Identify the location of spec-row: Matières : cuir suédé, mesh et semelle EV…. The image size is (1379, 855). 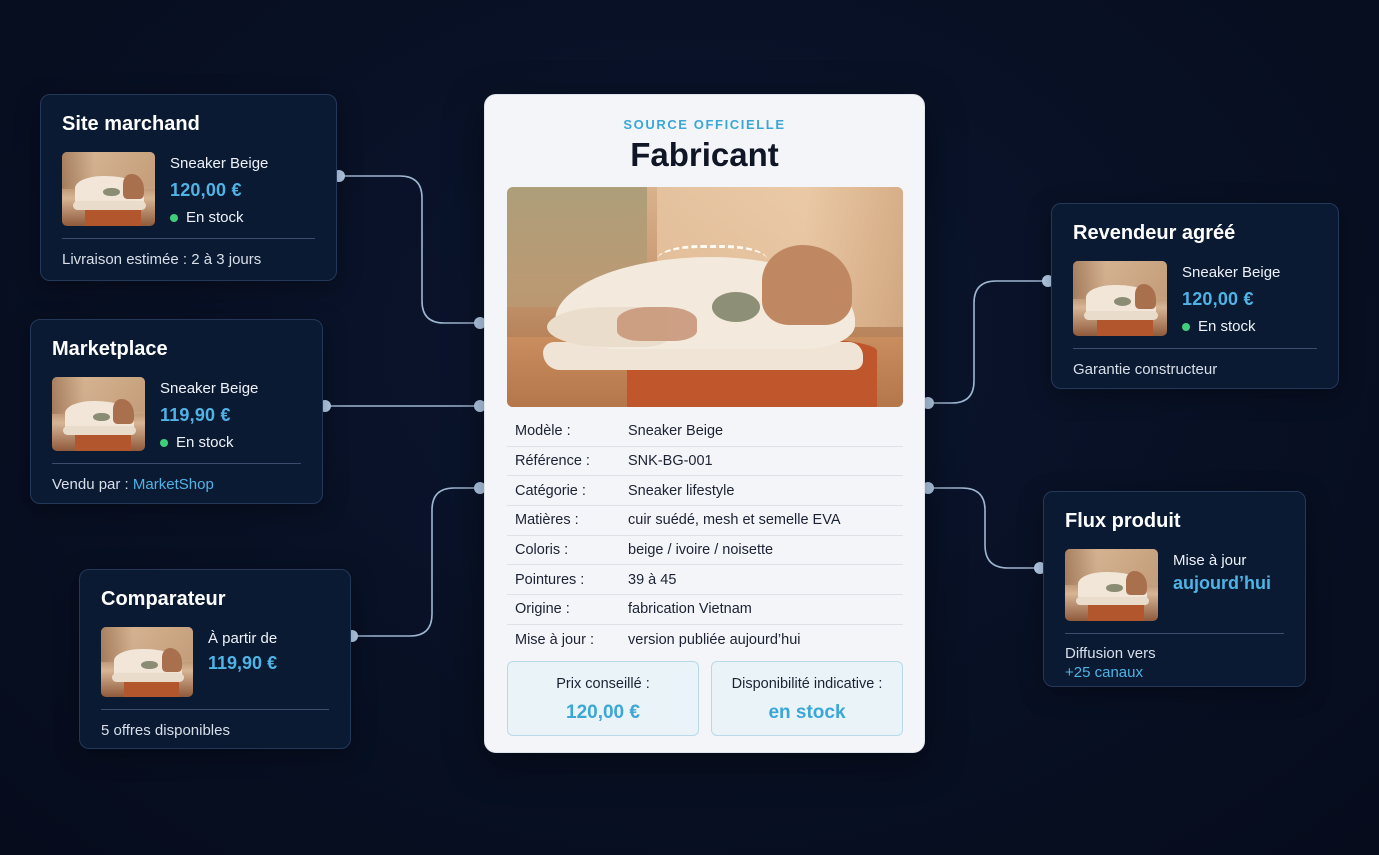
(705, 521).